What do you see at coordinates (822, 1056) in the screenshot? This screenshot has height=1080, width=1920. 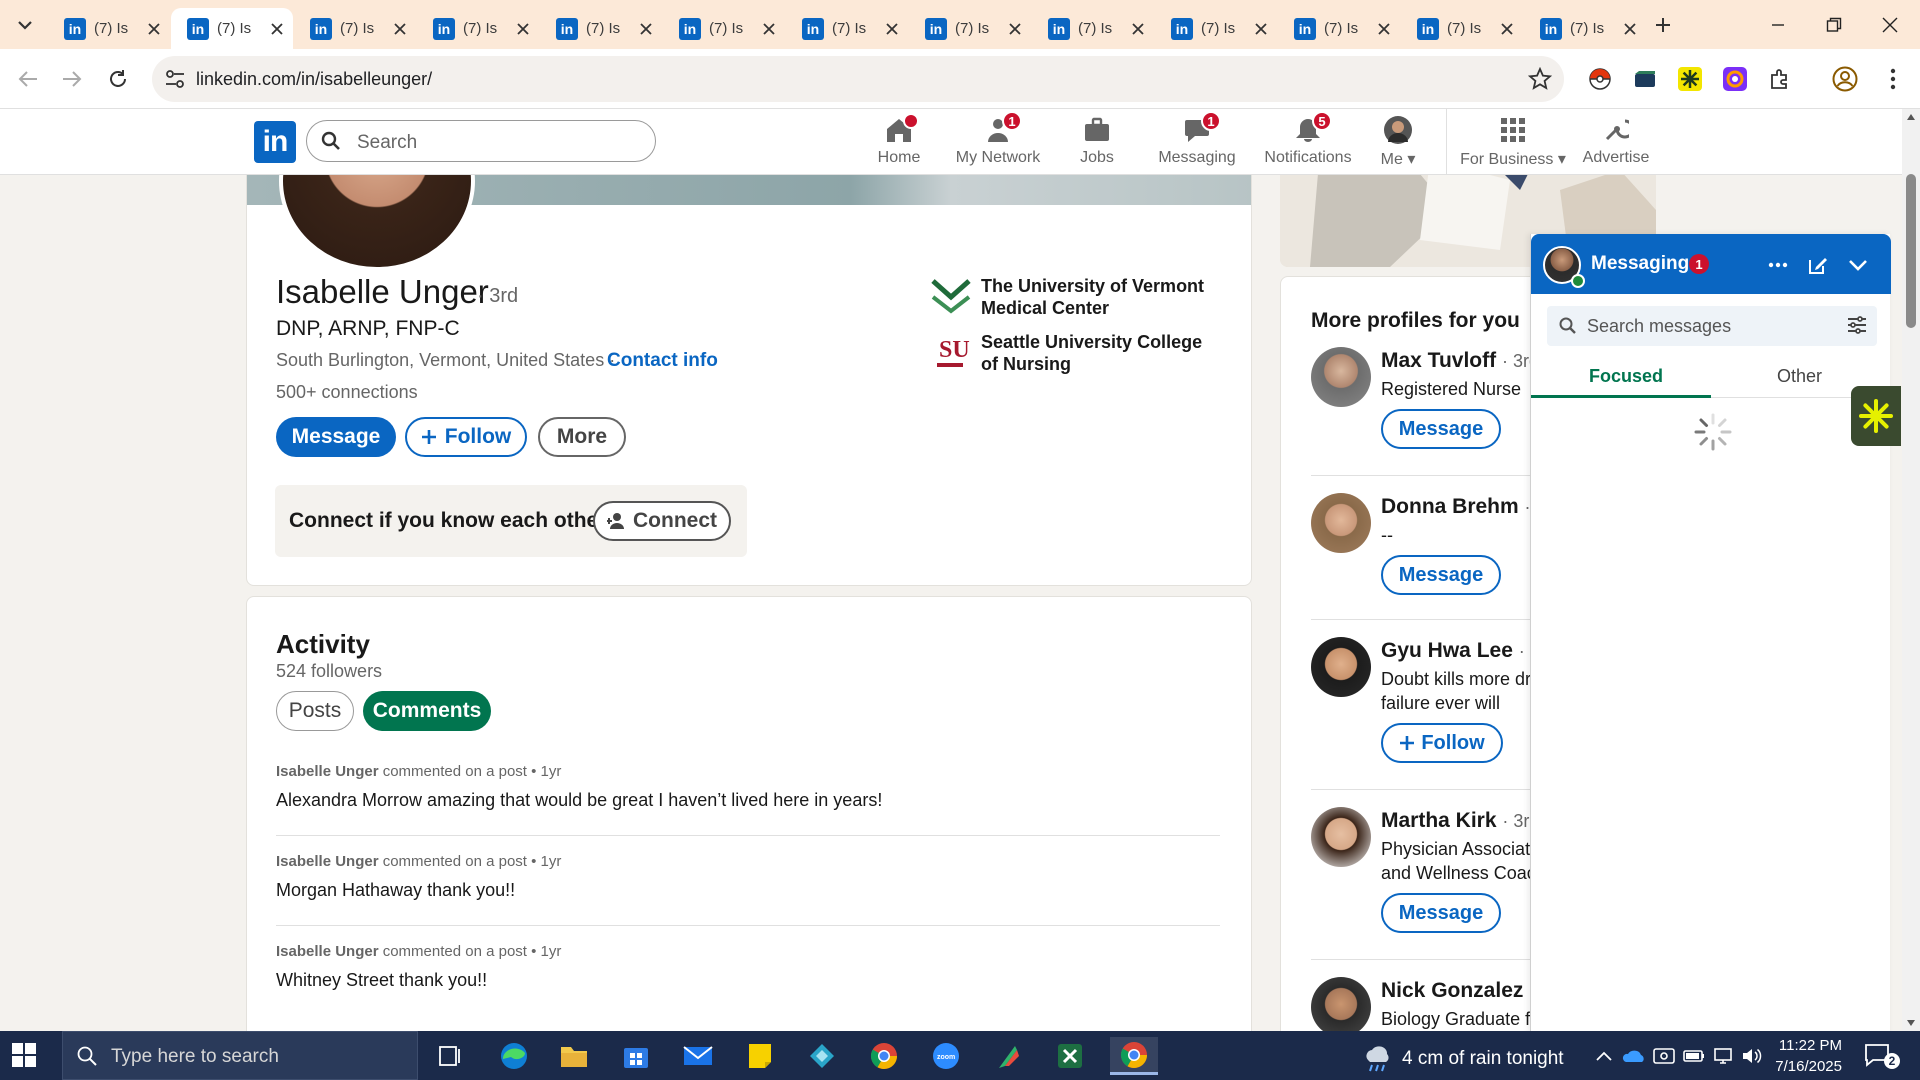 I see `app-diamond-icon` at bounding box center [822, 1056].